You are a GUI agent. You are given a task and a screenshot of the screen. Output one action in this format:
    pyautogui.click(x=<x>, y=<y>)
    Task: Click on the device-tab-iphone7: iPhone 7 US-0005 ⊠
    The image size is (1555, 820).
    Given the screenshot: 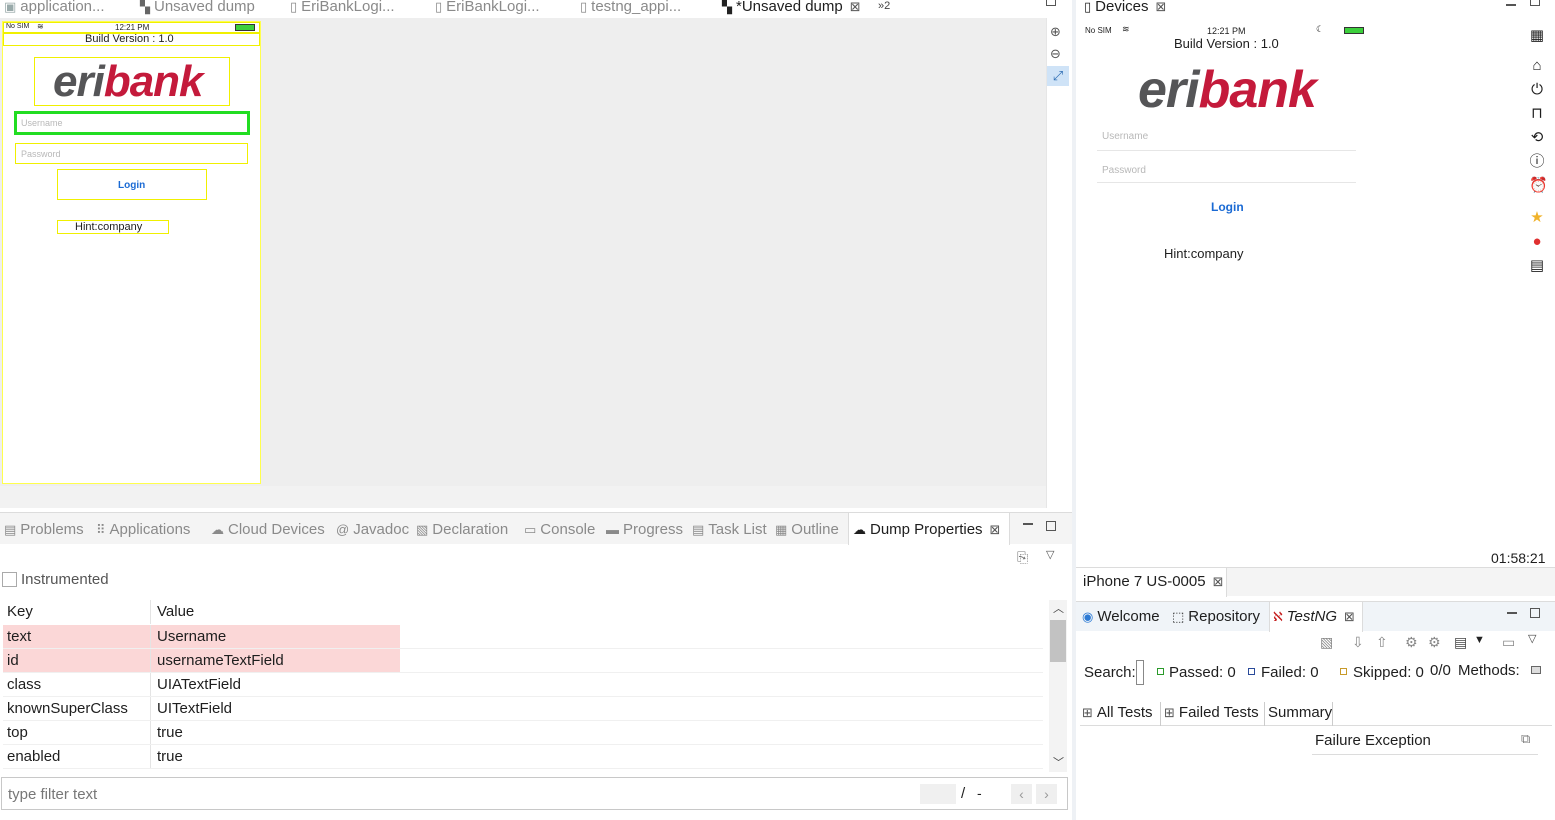 What is the action you would take?
    pyautogui.click(x=1153, y=581)
    